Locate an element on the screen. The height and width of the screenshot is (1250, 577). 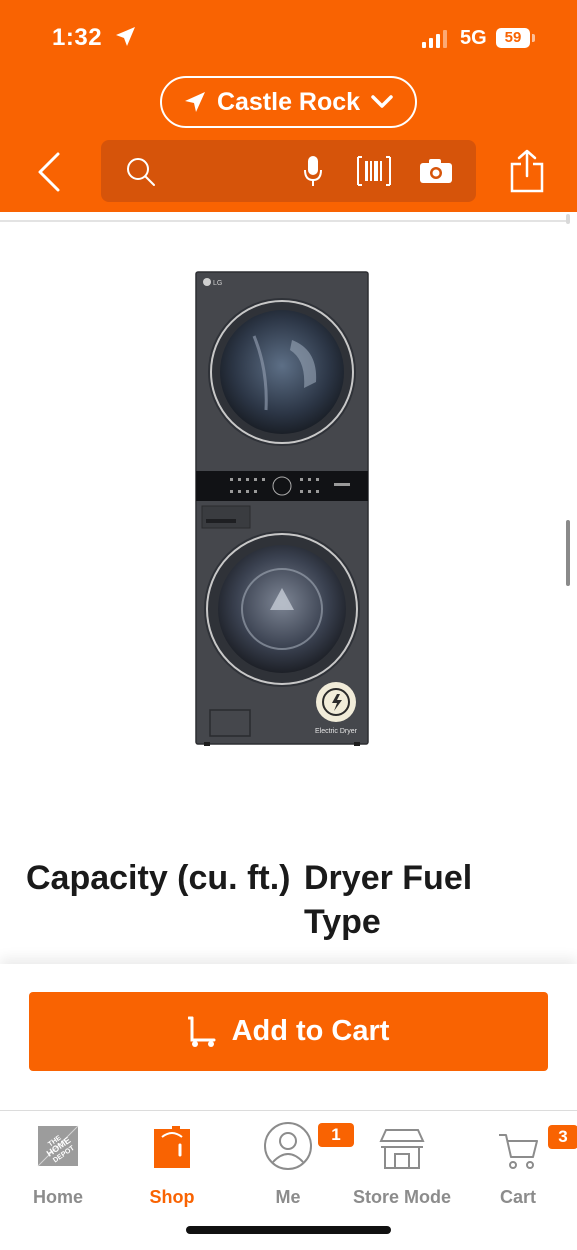
chevron-left-icon is located at coordinates (49, 172).